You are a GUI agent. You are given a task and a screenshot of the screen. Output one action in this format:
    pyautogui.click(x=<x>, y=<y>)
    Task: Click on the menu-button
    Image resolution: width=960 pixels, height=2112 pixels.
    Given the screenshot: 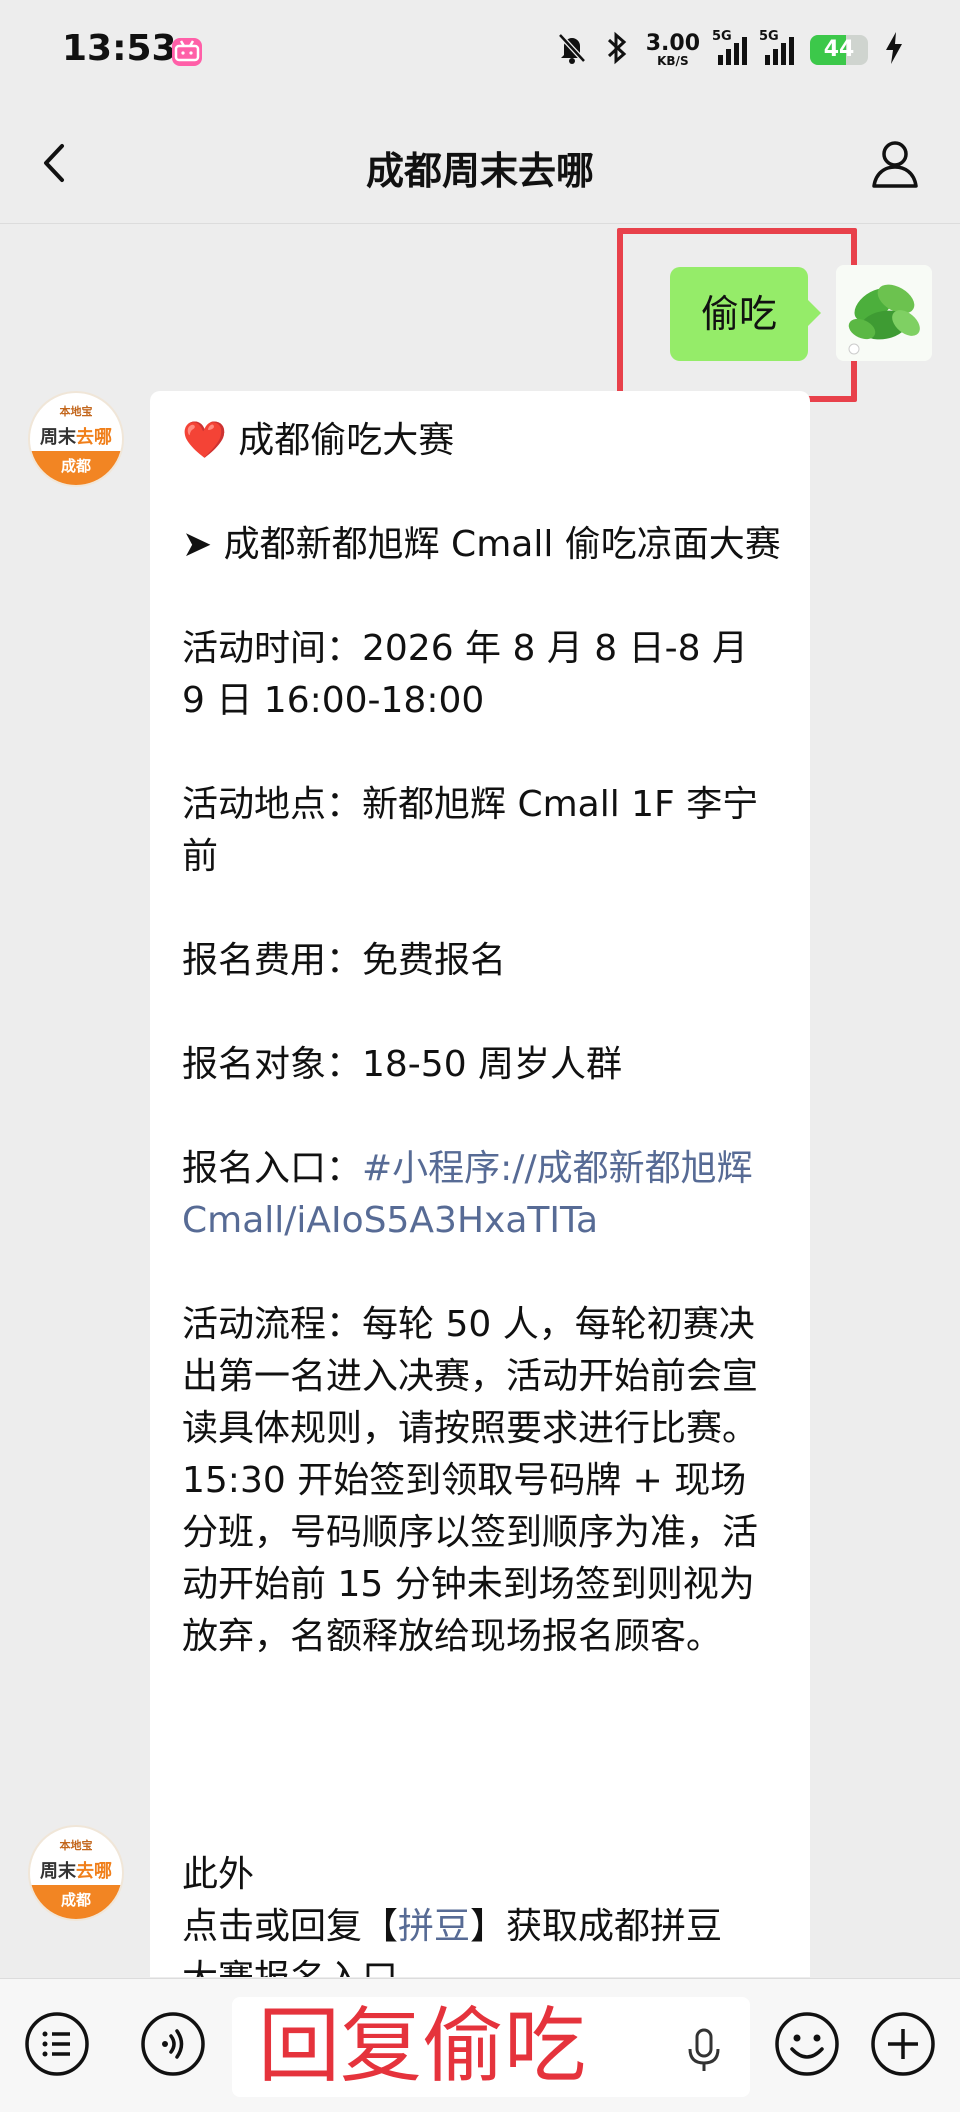 What is the action you would take?
    pyautogui.click(x=57, y=2044)
    